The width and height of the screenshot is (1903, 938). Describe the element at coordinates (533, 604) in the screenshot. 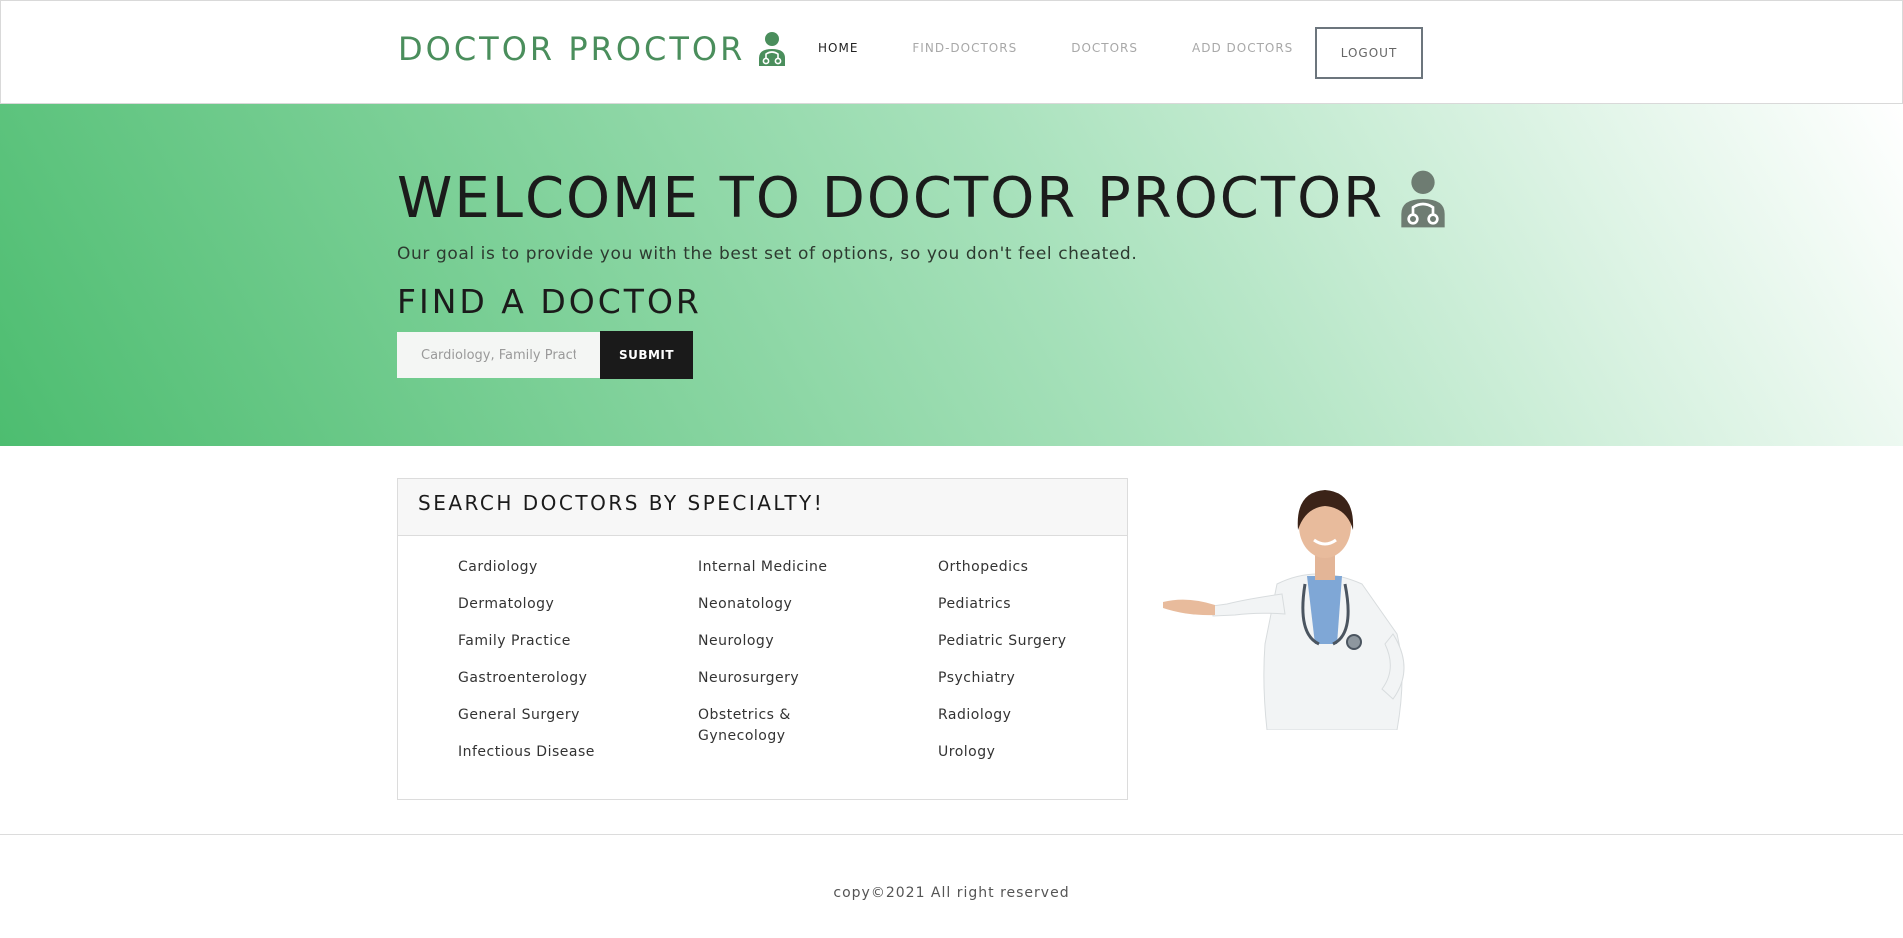

I see `specialty-link: Dermatology` at that location.